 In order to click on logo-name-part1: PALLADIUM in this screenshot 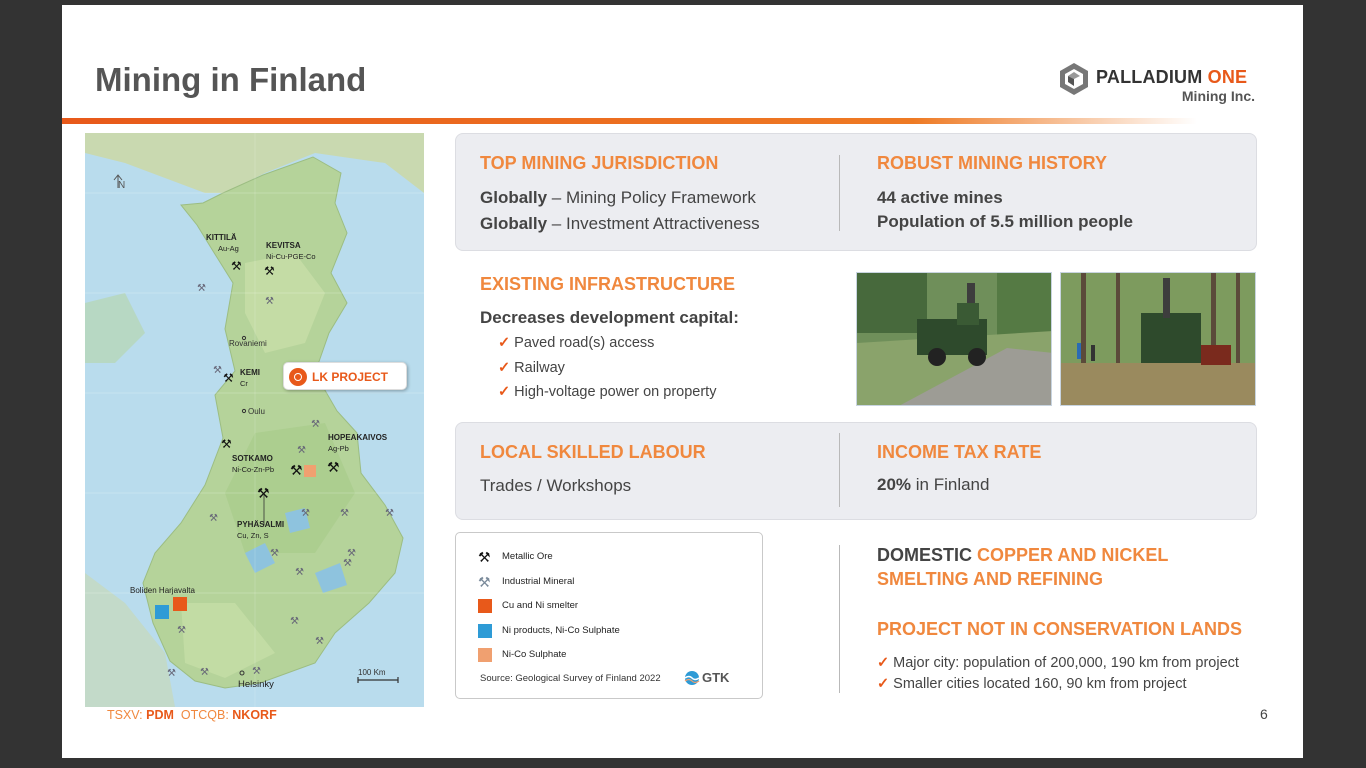, I will do `click(1152, 77)`.